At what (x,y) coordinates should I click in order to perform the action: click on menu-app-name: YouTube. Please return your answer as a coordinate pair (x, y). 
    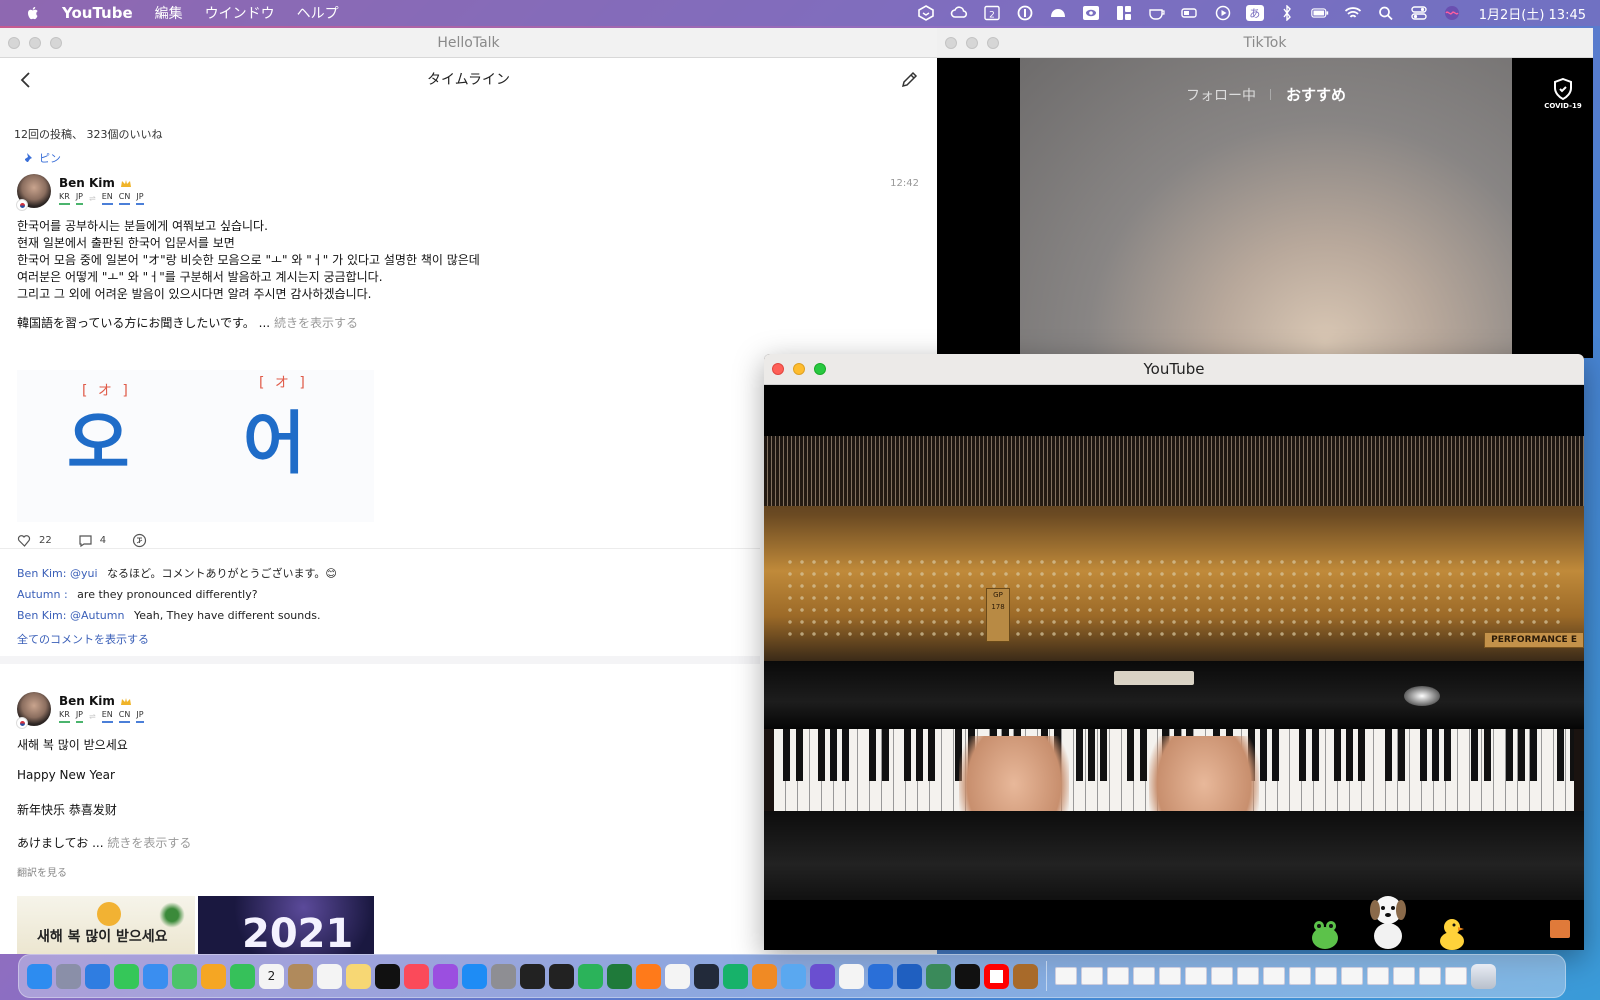
    Looking at the image, I should click on (97, 13).